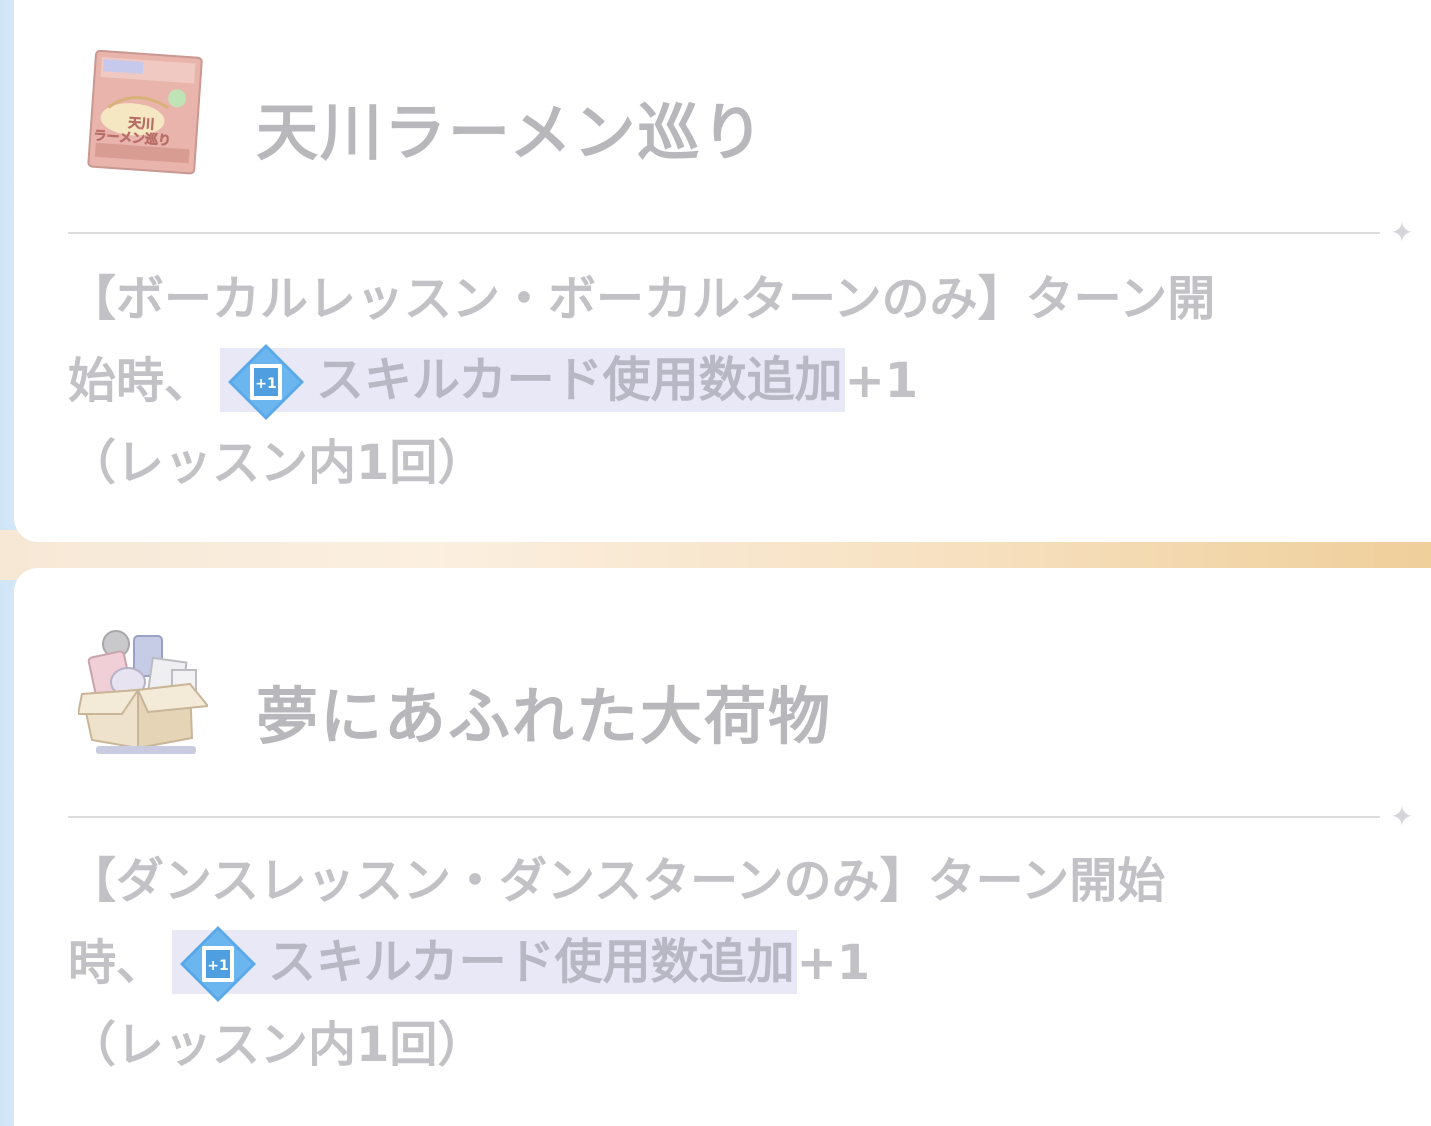  I want to click on ramen-package-icon: 天川 ラーメン巡り, so click(145, 112).